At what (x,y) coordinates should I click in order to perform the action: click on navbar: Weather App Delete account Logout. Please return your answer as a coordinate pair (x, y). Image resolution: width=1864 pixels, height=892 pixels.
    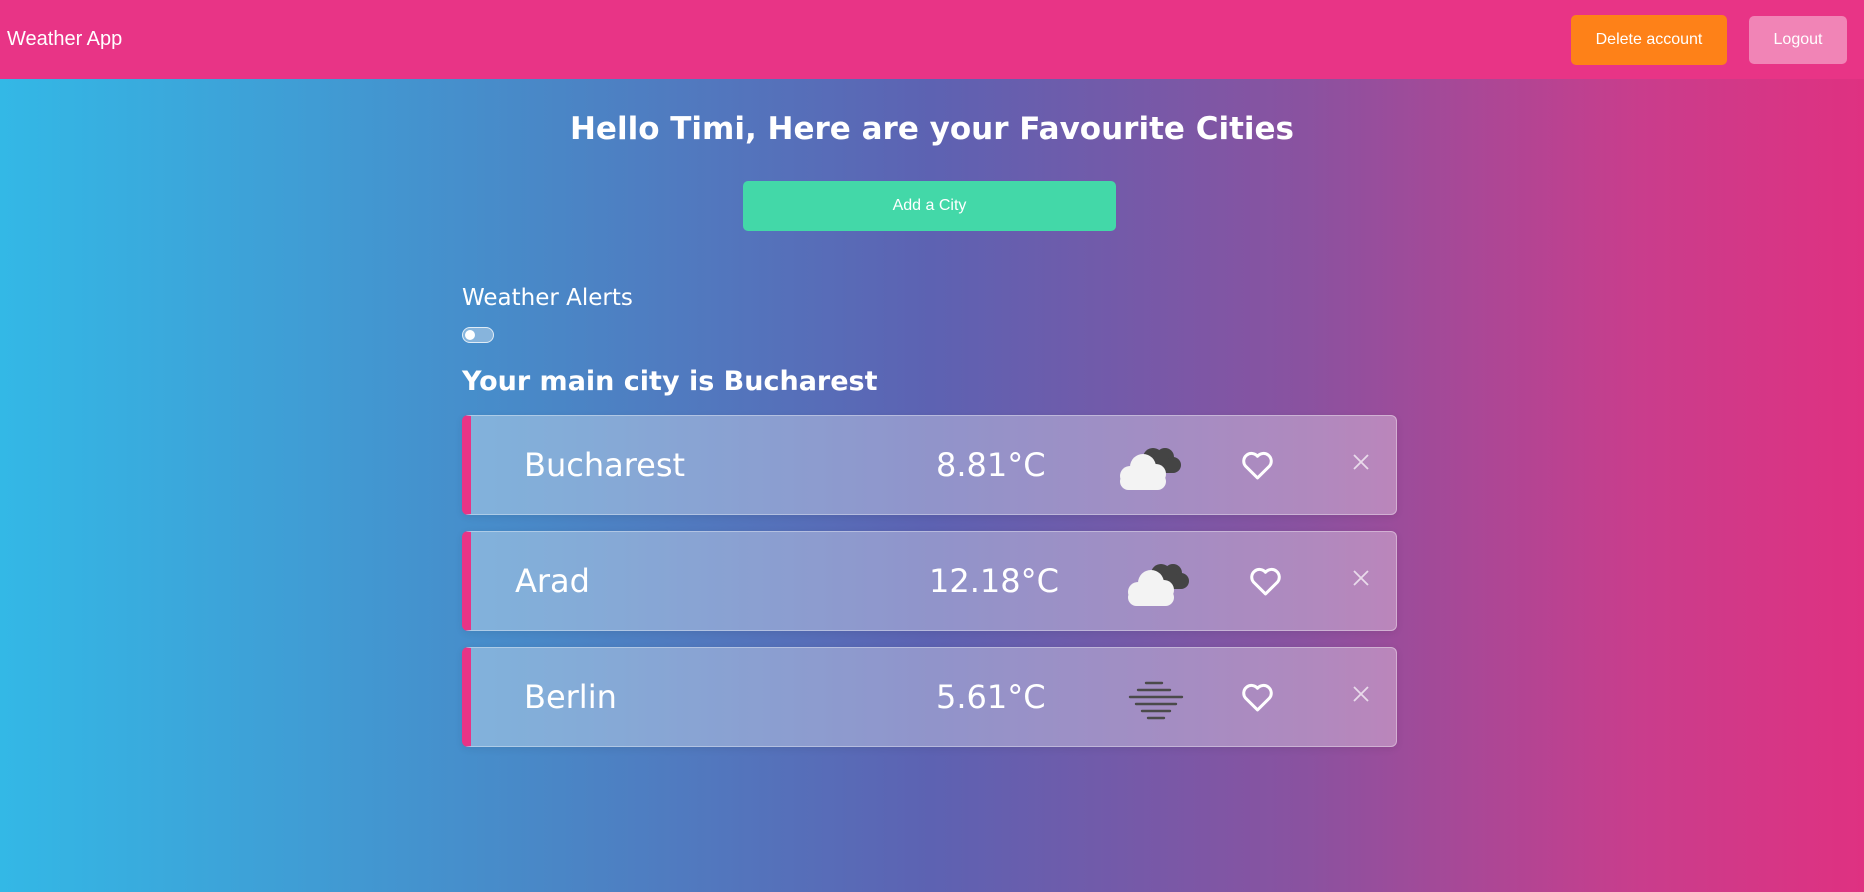
    Looking at the image, I should click on (932, 39).